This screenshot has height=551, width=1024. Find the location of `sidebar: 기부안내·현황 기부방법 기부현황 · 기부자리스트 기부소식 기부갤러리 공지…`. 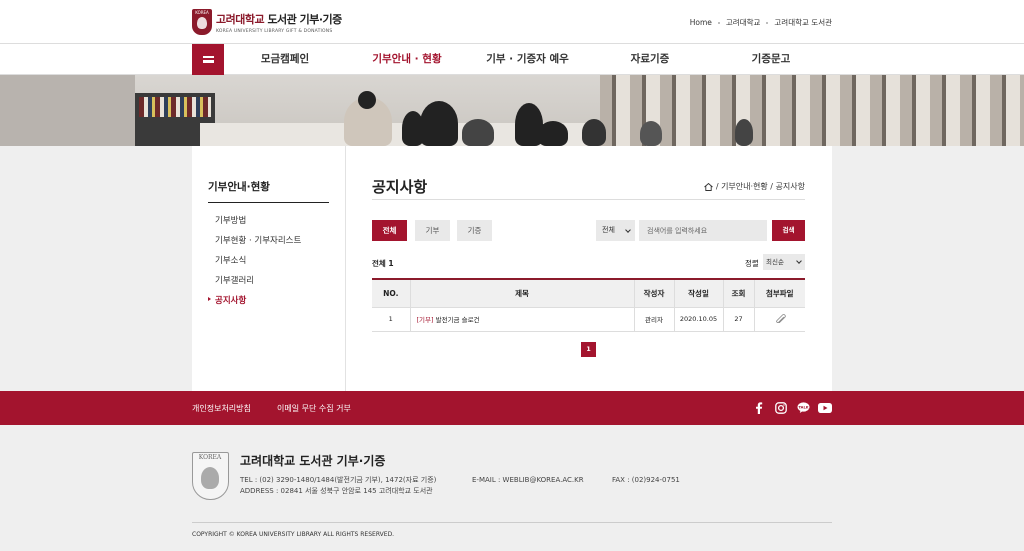

sidebar: 기부안내·현황 기부방법 기부현황 · 기부자리스트 기부소식 기부갤러리 공지… is located at coordinates (269, 268).